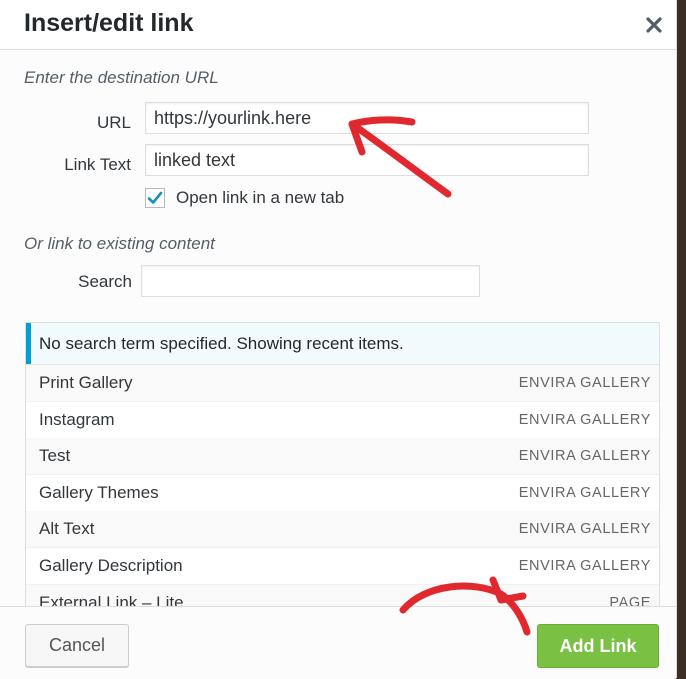  Describe the element at coordinates (310, 281) in the screenshot. I see `search-input` at that location.